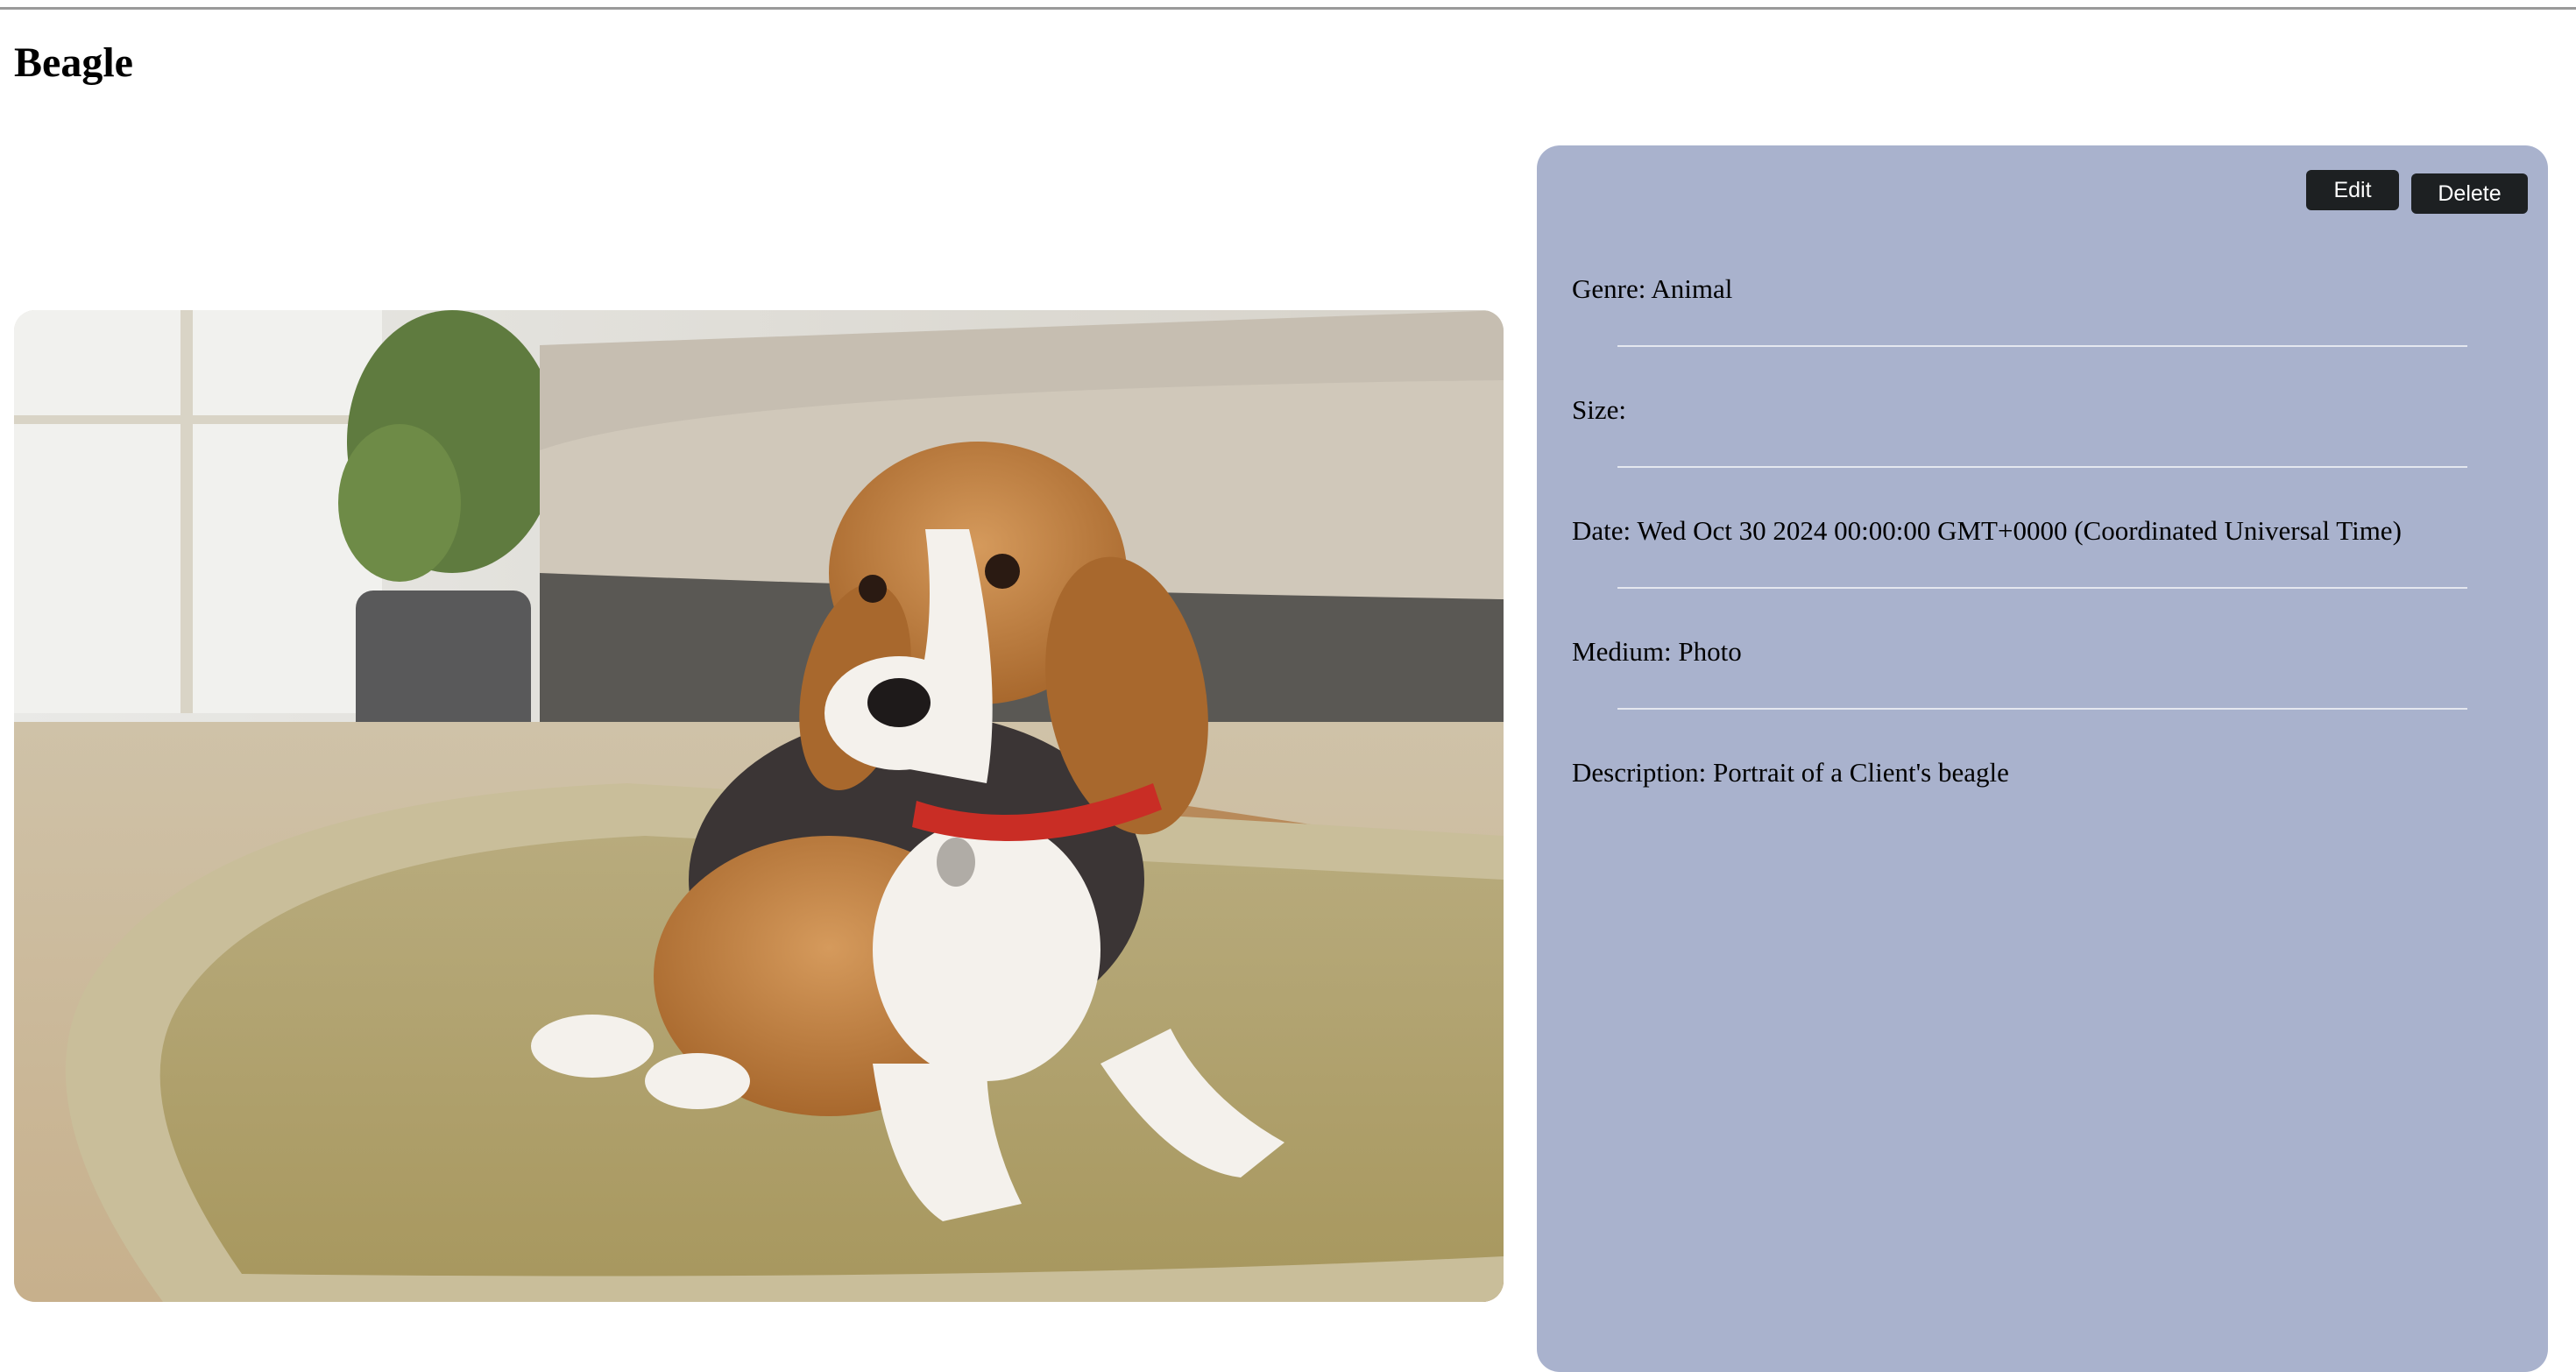 The height and width of the screenshot is (1372, 2576). Describe the element at coordinates (2469, 193) in the screenshot. I see `delete-button: Delete` at that location.